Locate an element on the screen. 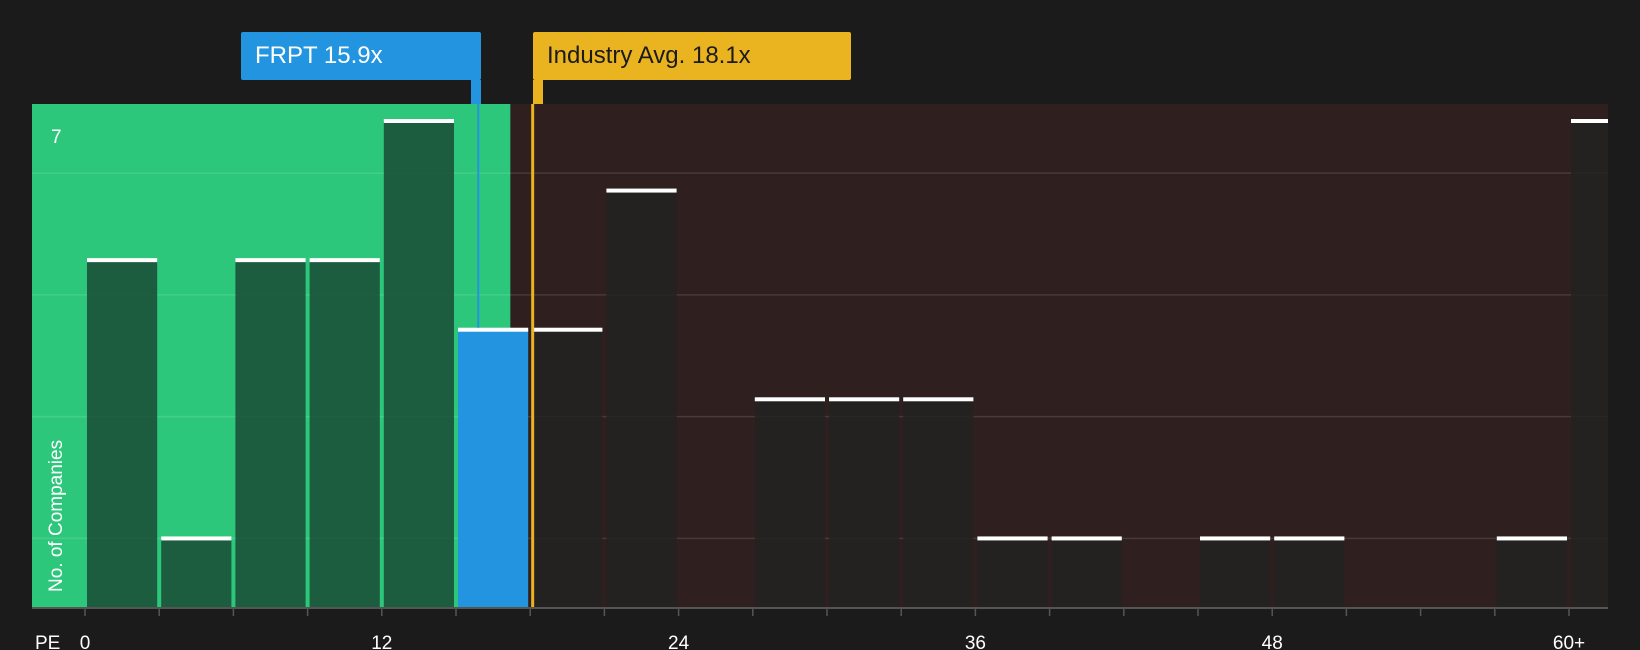  x-tick-label: 0 is located at coordinates (85, 641).